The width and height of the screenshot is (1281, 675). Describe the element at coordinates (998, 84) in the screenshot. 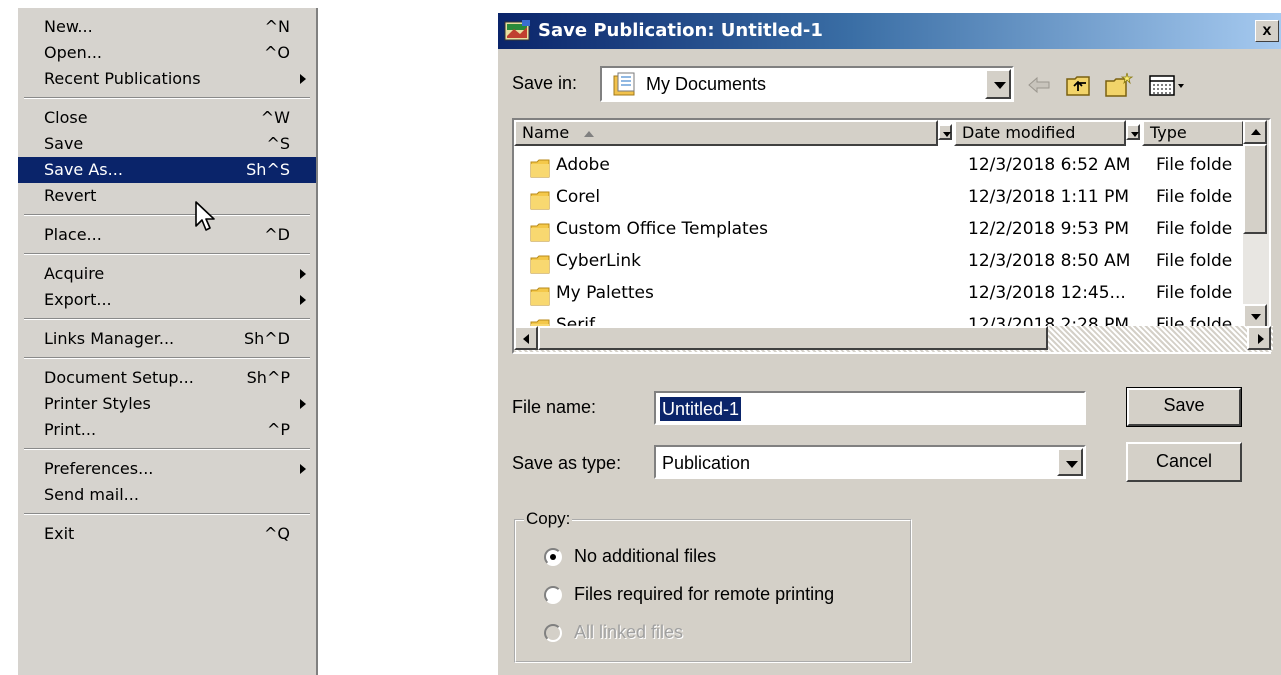

I see `save-in-dropdown-button` at that location.